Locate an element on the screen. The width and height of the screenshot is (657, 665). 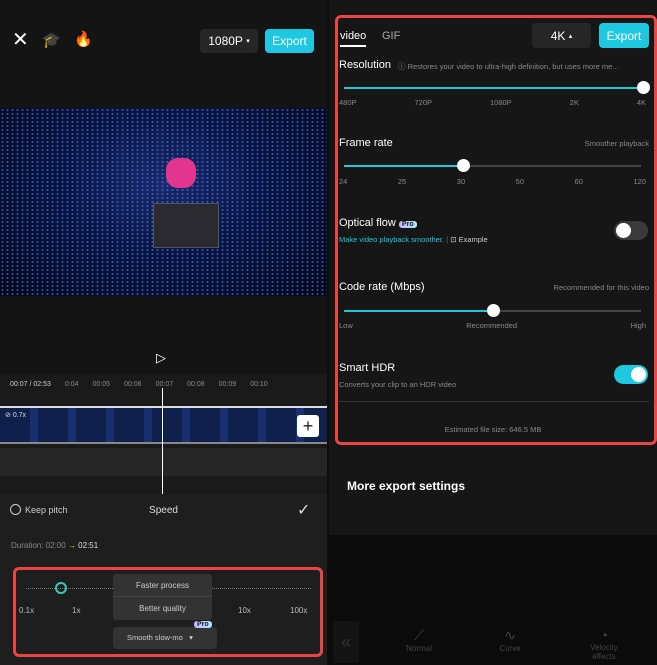
confirm-check-icon: ✓ is located at coordinates (303, 510).